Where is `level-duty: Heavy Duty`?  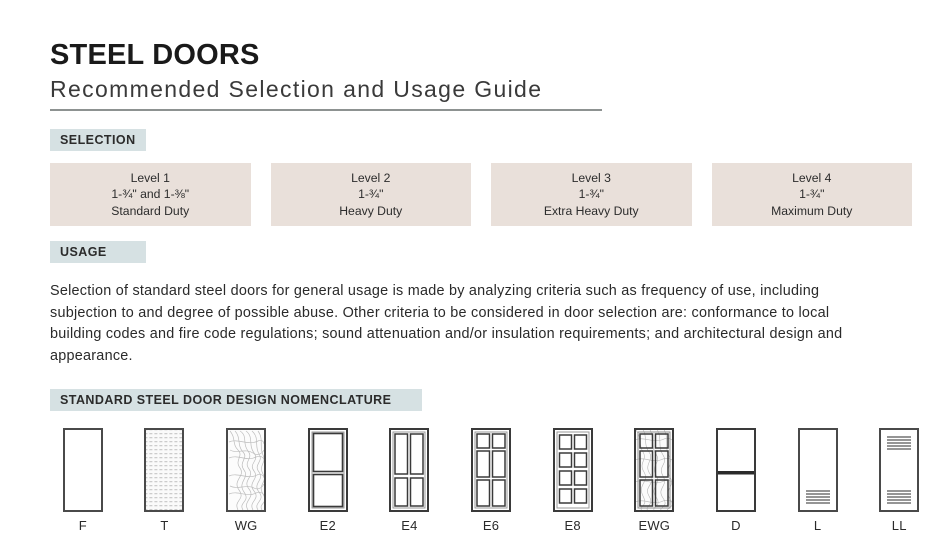
level-duty: Heavy Duty is located at coordinates (371, 210).